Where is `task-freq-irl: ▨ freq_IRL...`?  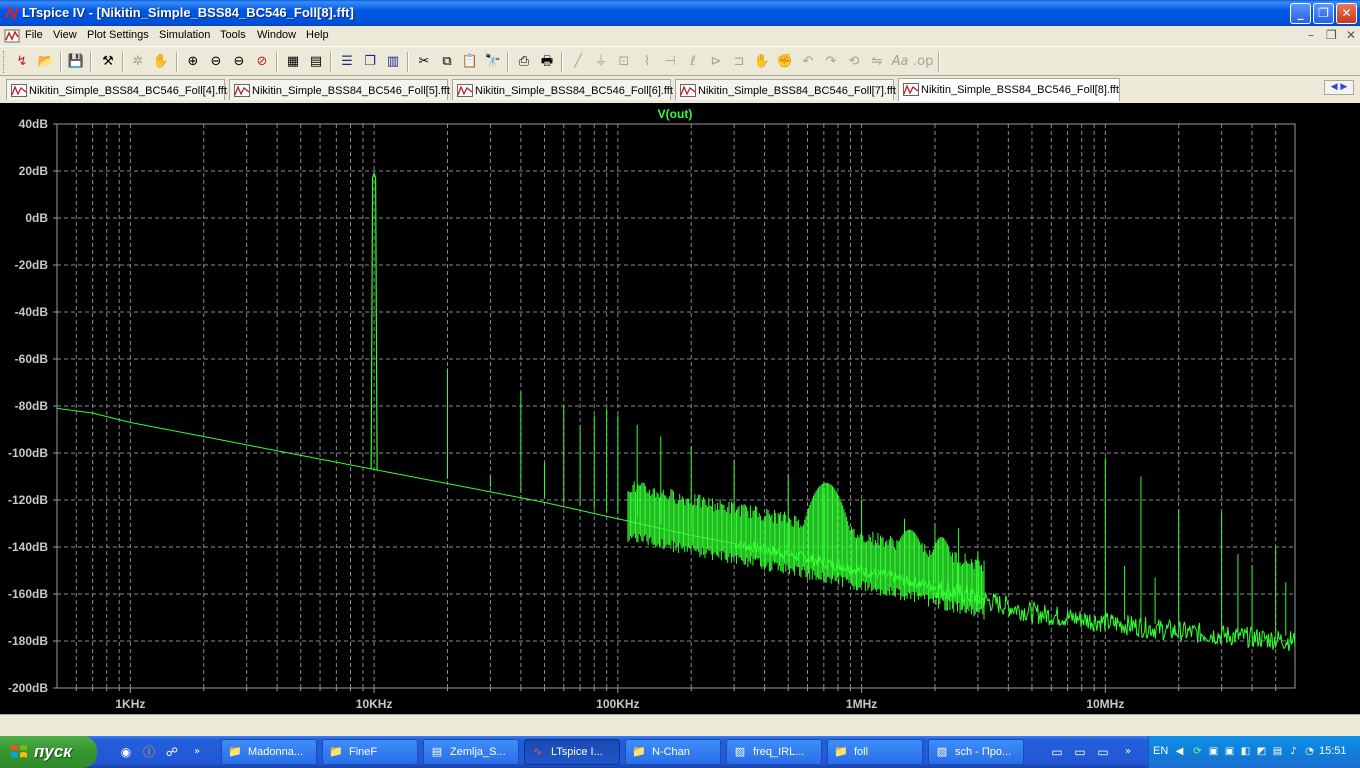 task-freq-irl: ▨ freq_IRL... is located at coordinates (774, 752).